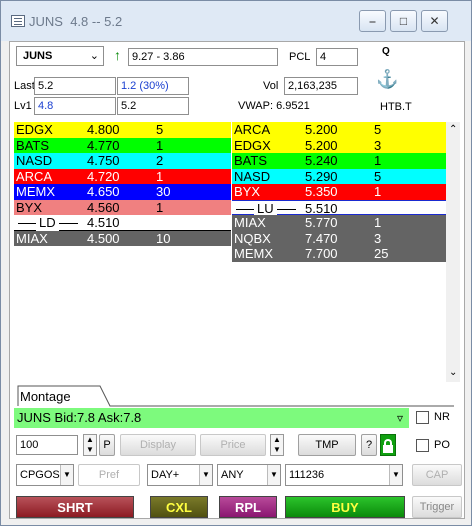 The height and width of the screenshot is (526, 472). What do you see at coordinates (107, 445) in the screenshot?
I see `p-button: P` at bounding box center [107, 445].